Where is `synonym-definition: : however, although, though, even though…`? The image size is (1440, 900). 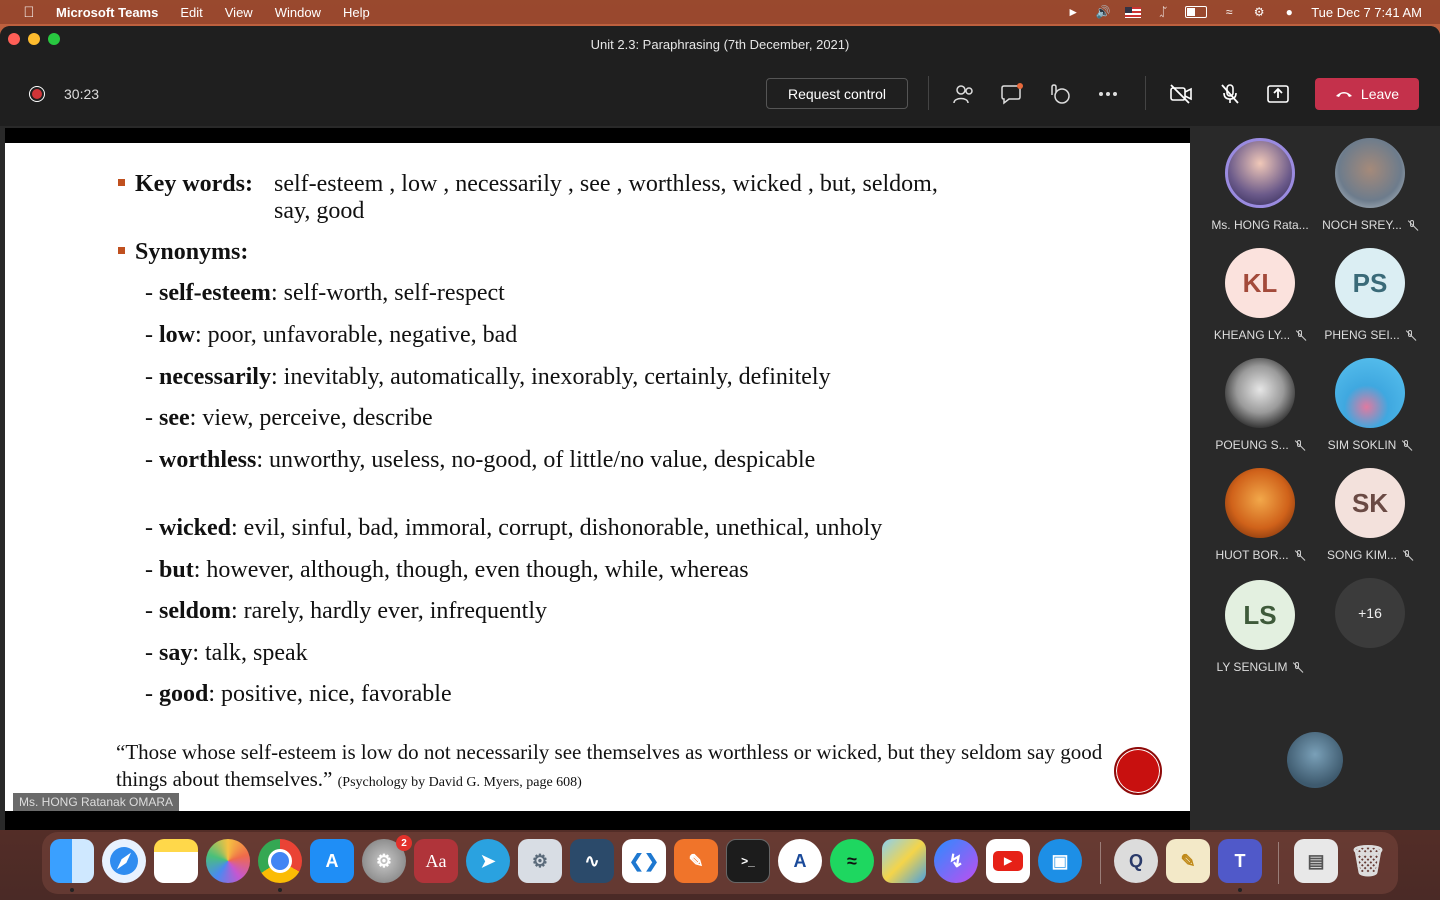 synonym-definition: : however, although, though, even though… is located at coordinates (471, 570).